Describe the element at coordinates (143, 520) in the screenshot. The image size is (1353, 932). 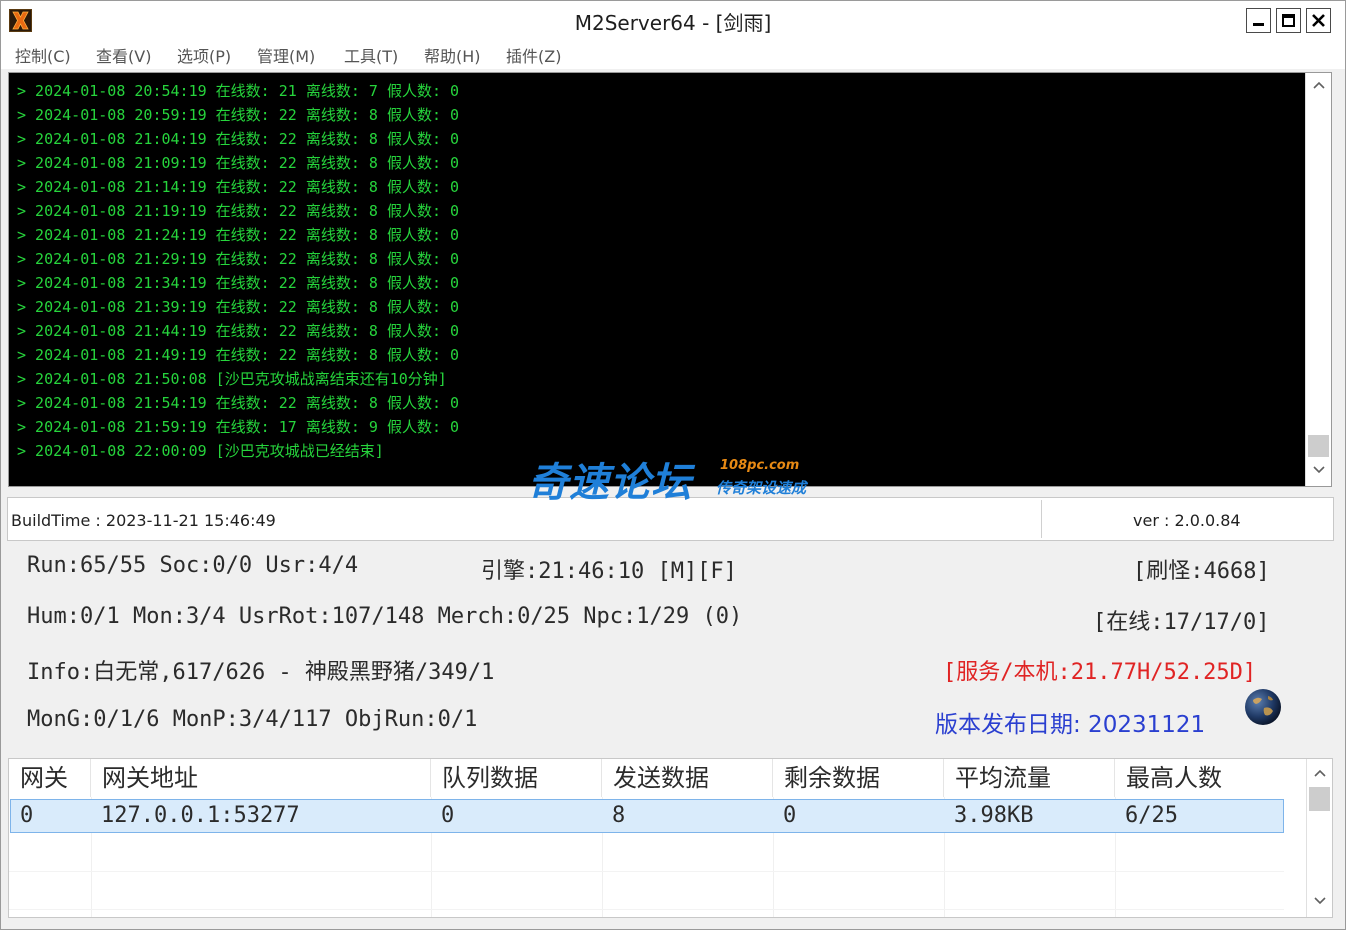
I see `build-time: BuildTime : 2023-11-21 15:46:49` at that location.